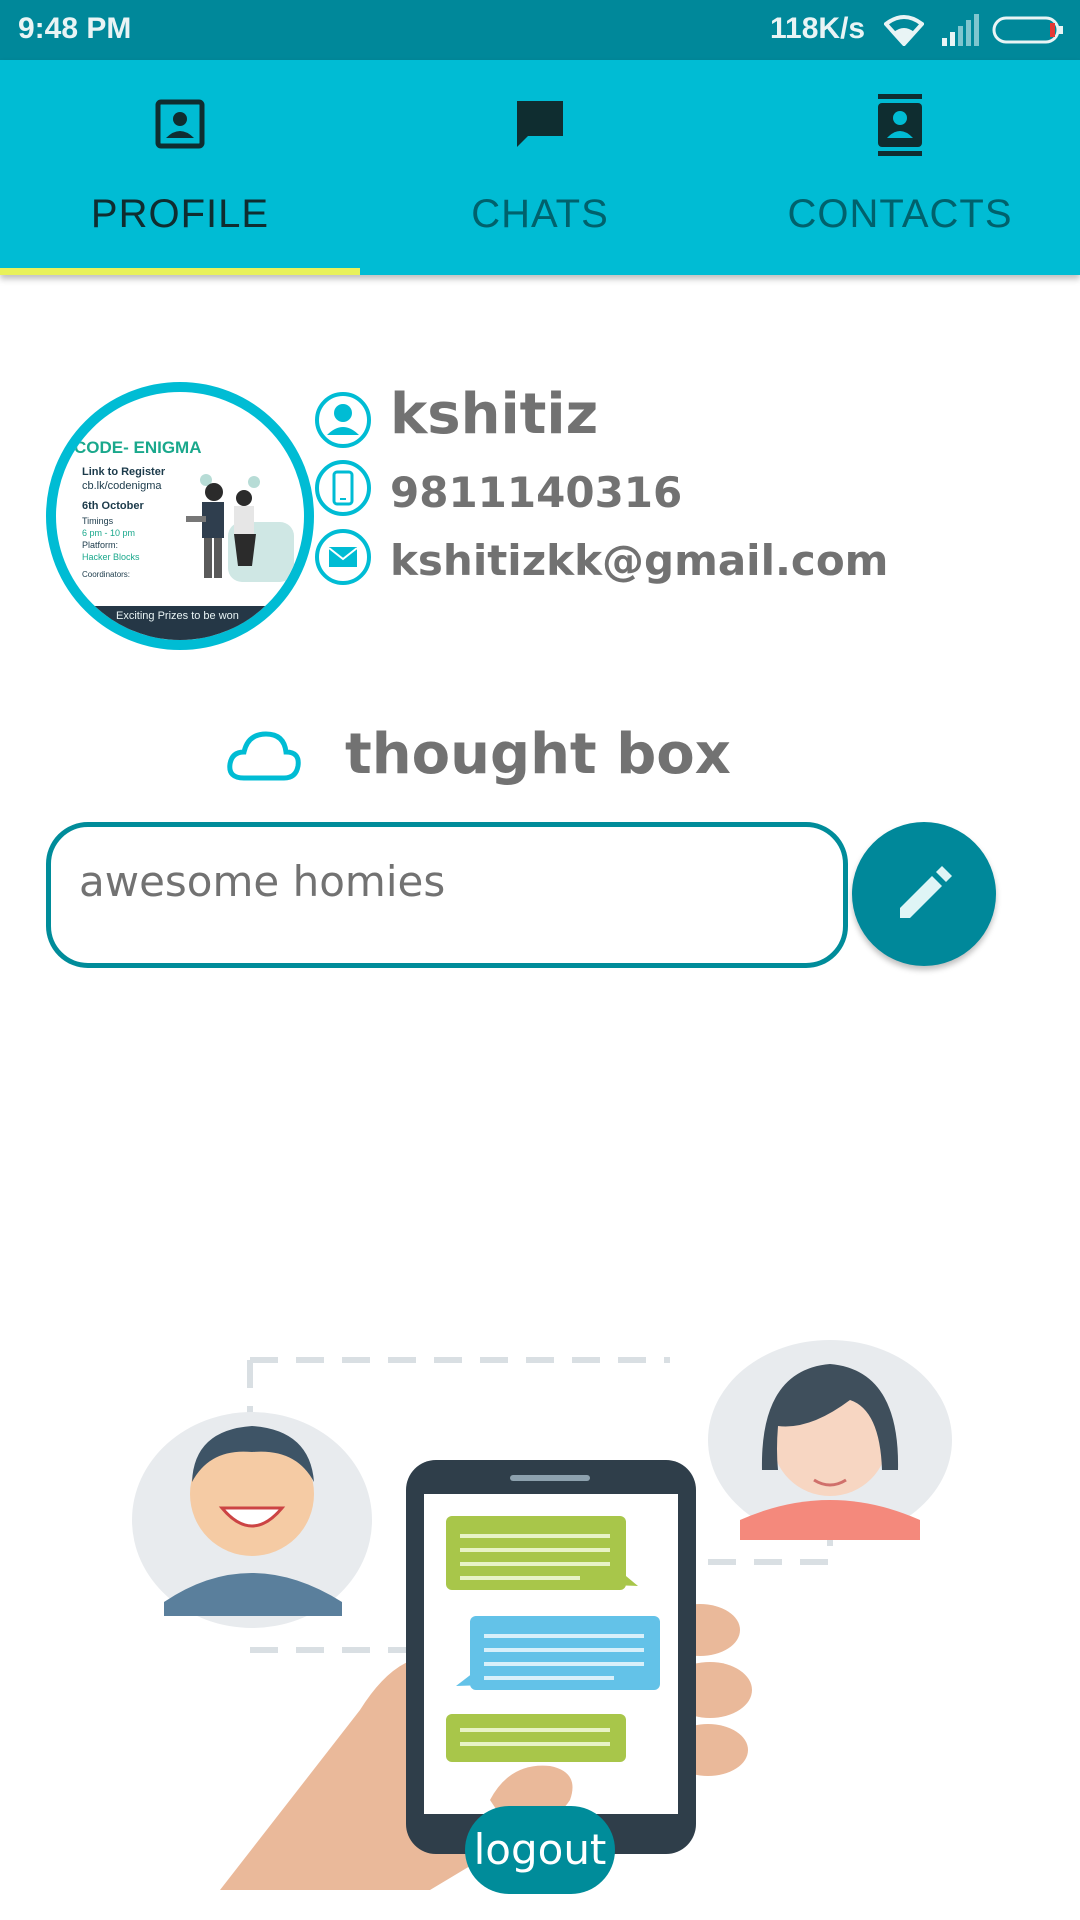 The image size is (1080, 1920). I want to click on avatar-poster-line: Platform:, so click(100, 545).